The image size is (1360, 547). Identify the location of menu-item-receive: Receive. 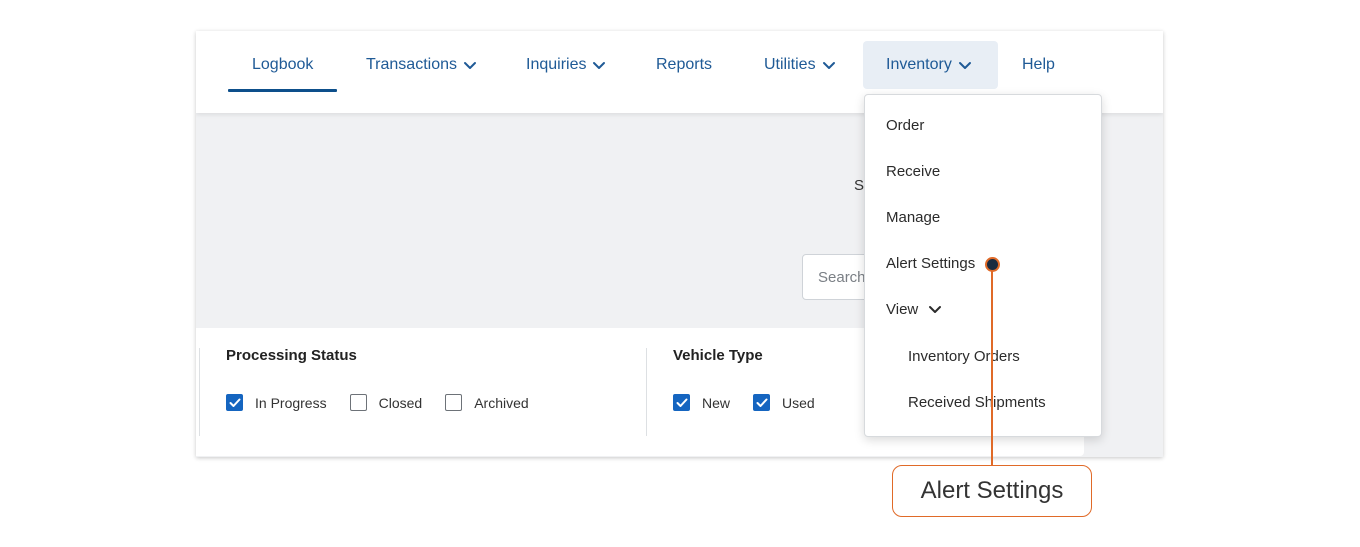
(913, 171).